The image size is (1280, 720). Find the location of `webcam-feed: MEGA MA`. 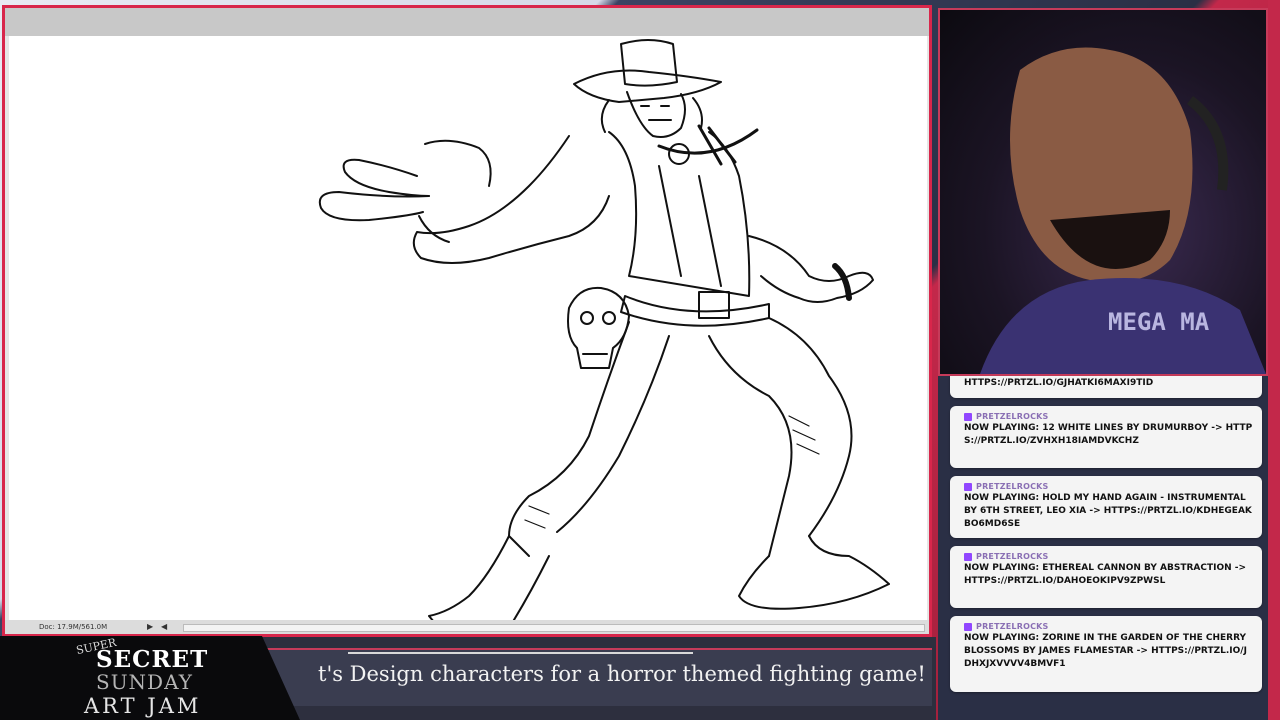

webcam-feed: MEGA MA is located at coordinates (1103, 192).